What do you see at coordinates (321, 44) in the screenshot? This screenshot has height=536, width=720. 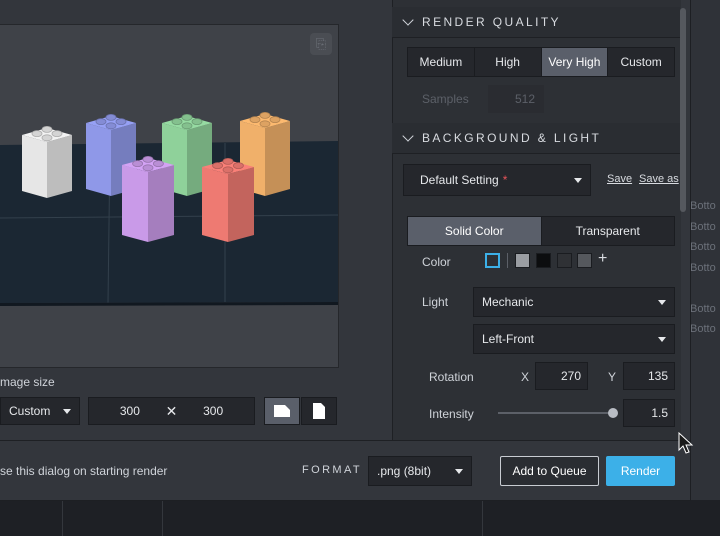 I see `viewport-camera-icon: ⎘` at bounding box center [321, 44].